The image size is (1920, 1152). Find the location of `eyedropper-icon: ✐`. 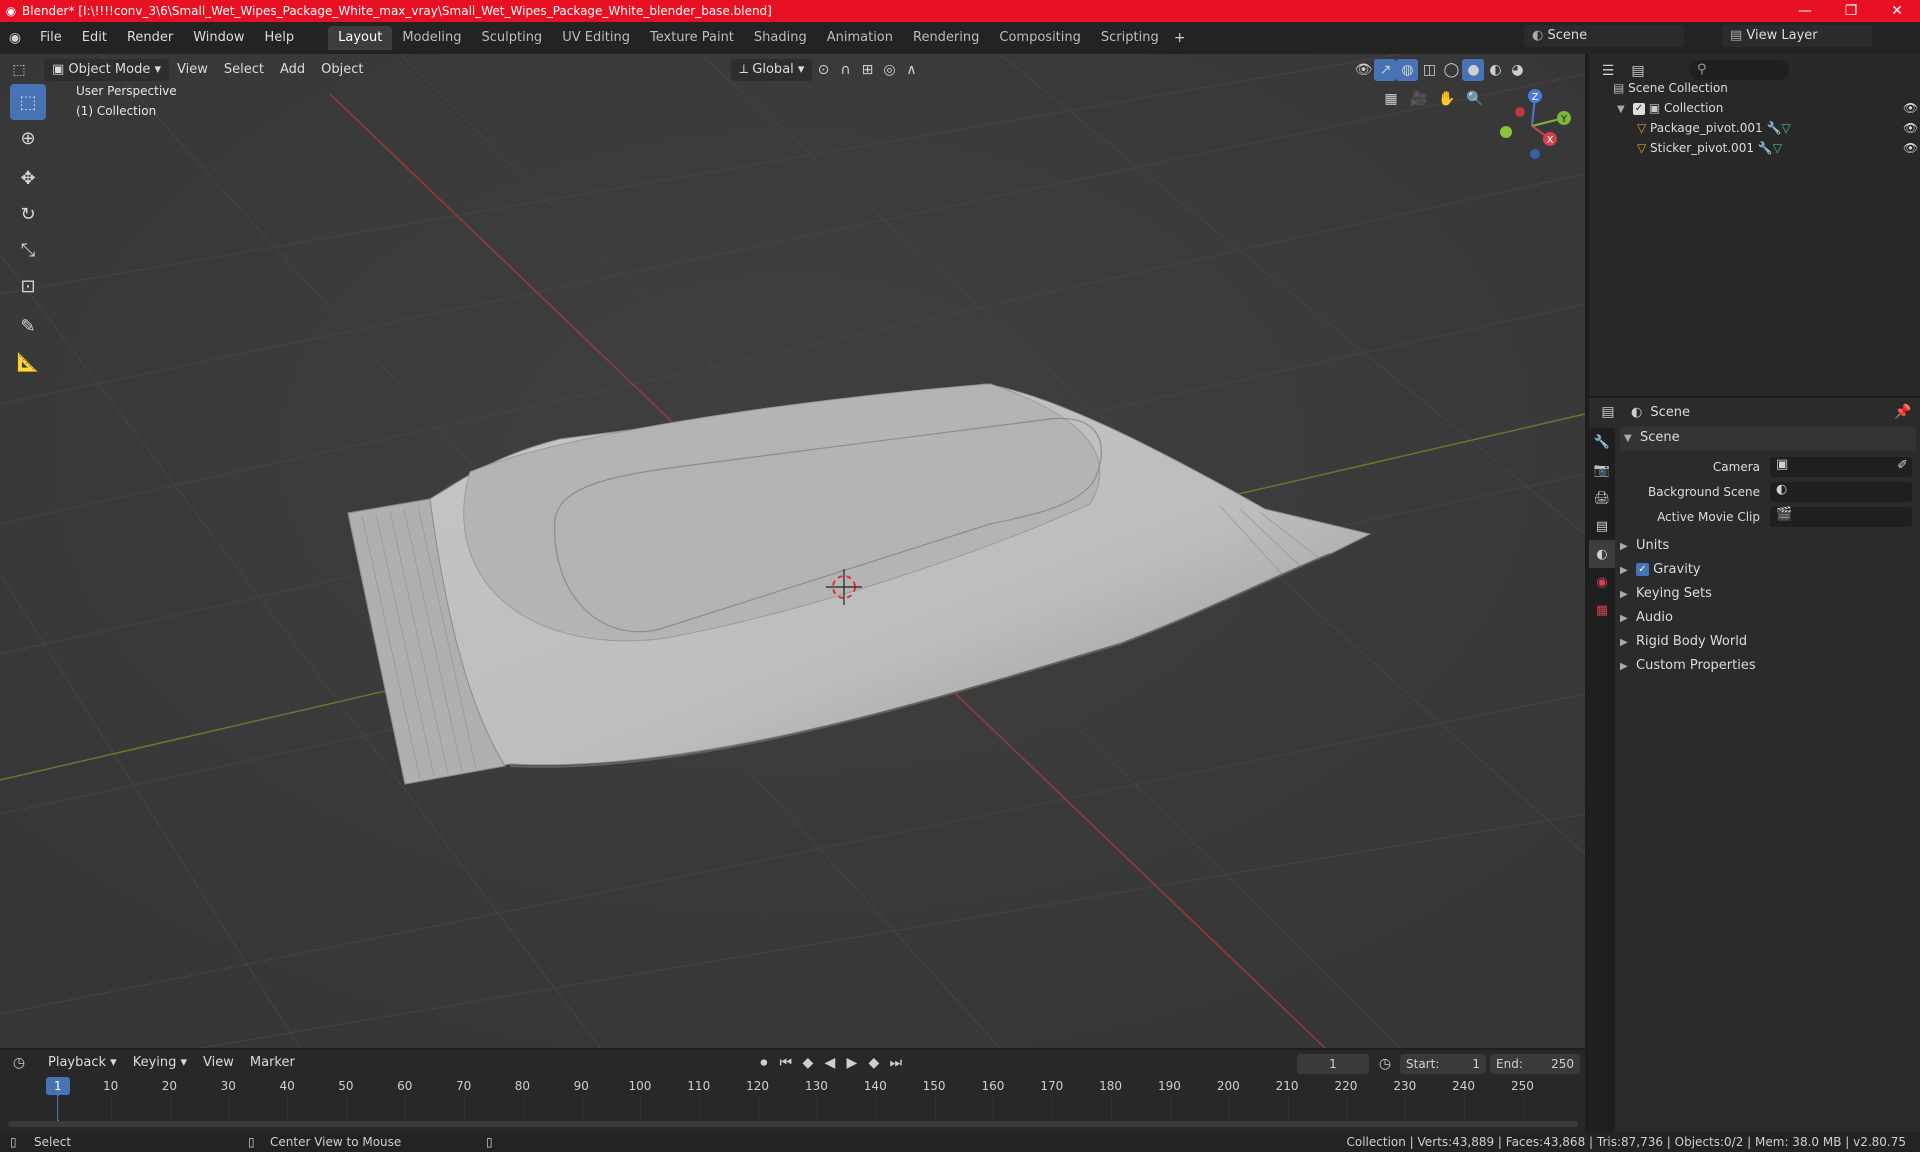

eyedropper-icon: ✐ is located at coordinates (1902, 465).